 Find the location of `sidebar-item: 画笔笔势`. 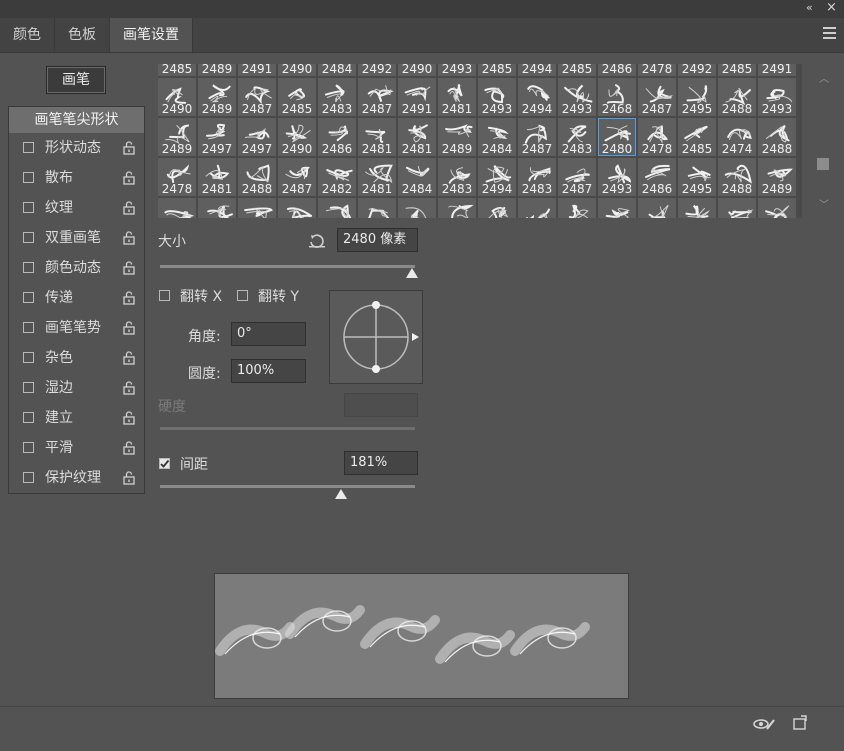

sidebar-item: 画笔笔势 is located at coordinates (76, 328).